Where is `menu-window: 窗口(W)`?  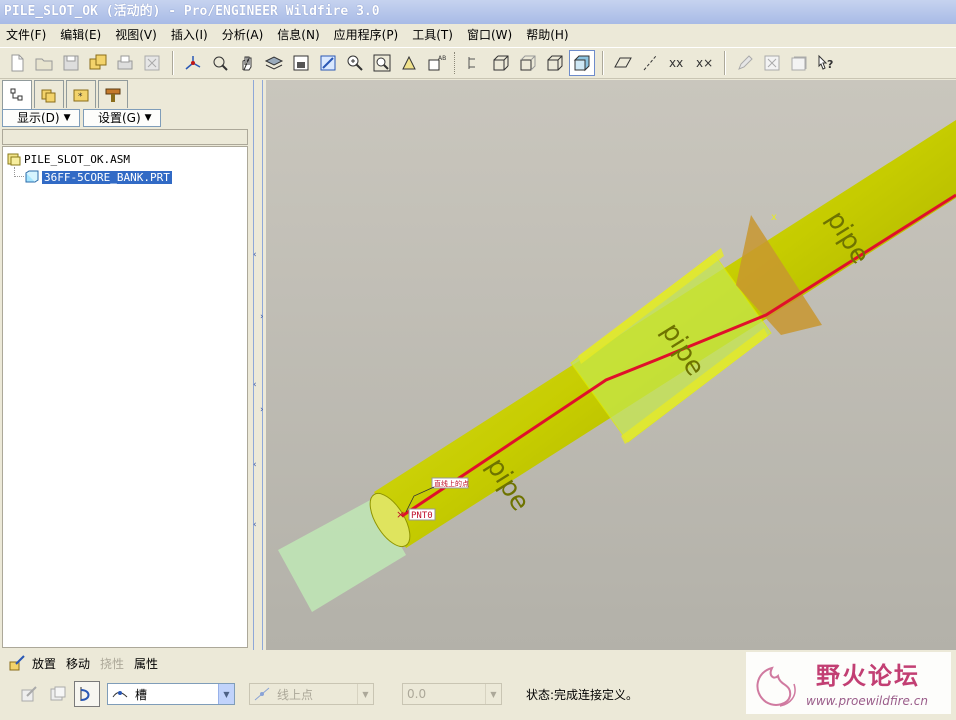
menu-window: 窗口(W) is located at coordinates (489, 35).